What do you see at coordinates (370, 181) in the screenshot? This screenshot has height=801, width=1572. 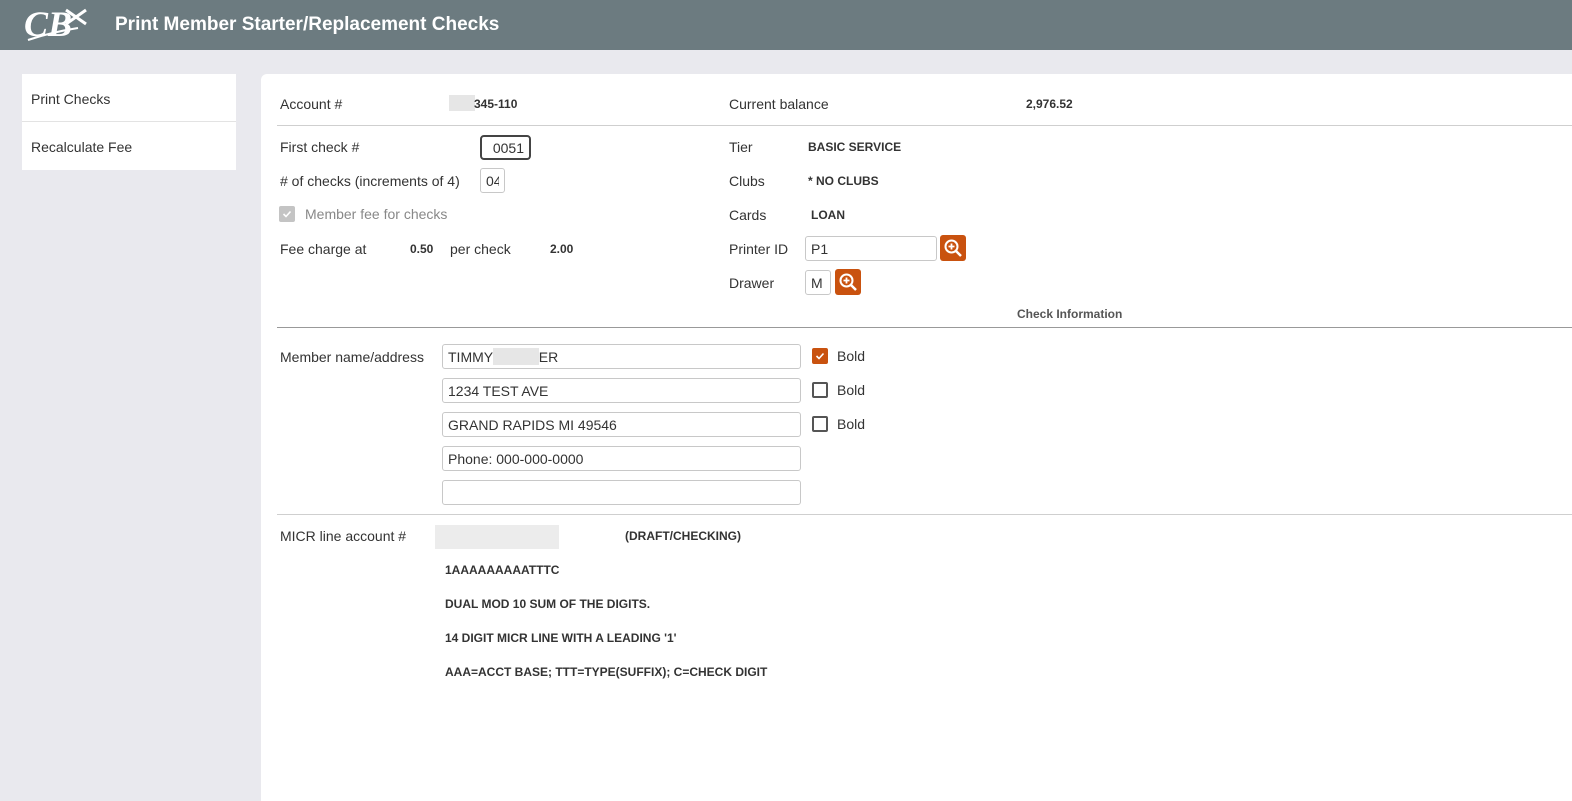 I see `check-count-label: # of checks (increments of 4)` at bounding box center [370, 181].